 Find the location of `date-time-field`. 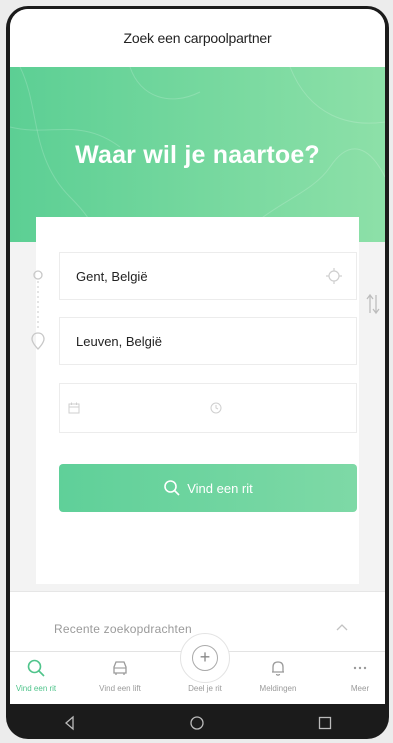

date-time-field is located at coordinates (208, 408).